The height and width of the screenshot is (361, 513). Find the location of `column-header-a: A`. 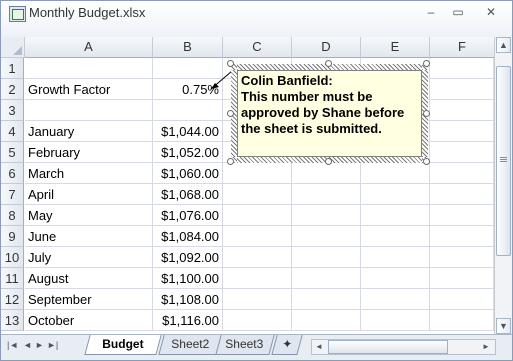

column-header-a: A is located at coordinates (89, 47).